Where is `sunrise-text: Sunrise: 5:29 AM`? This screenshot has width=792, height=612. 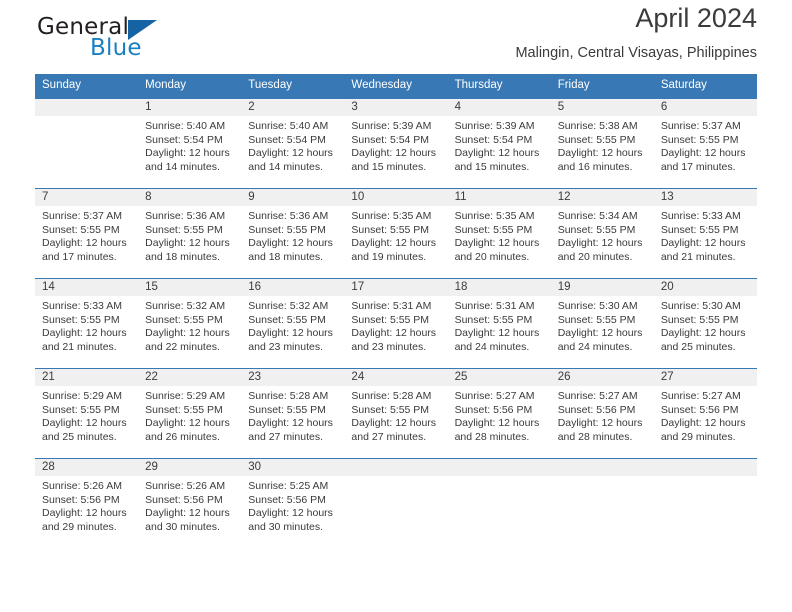
sunrise-text: Sunrise: 5:29 AM is located at coordinates (185, 396).